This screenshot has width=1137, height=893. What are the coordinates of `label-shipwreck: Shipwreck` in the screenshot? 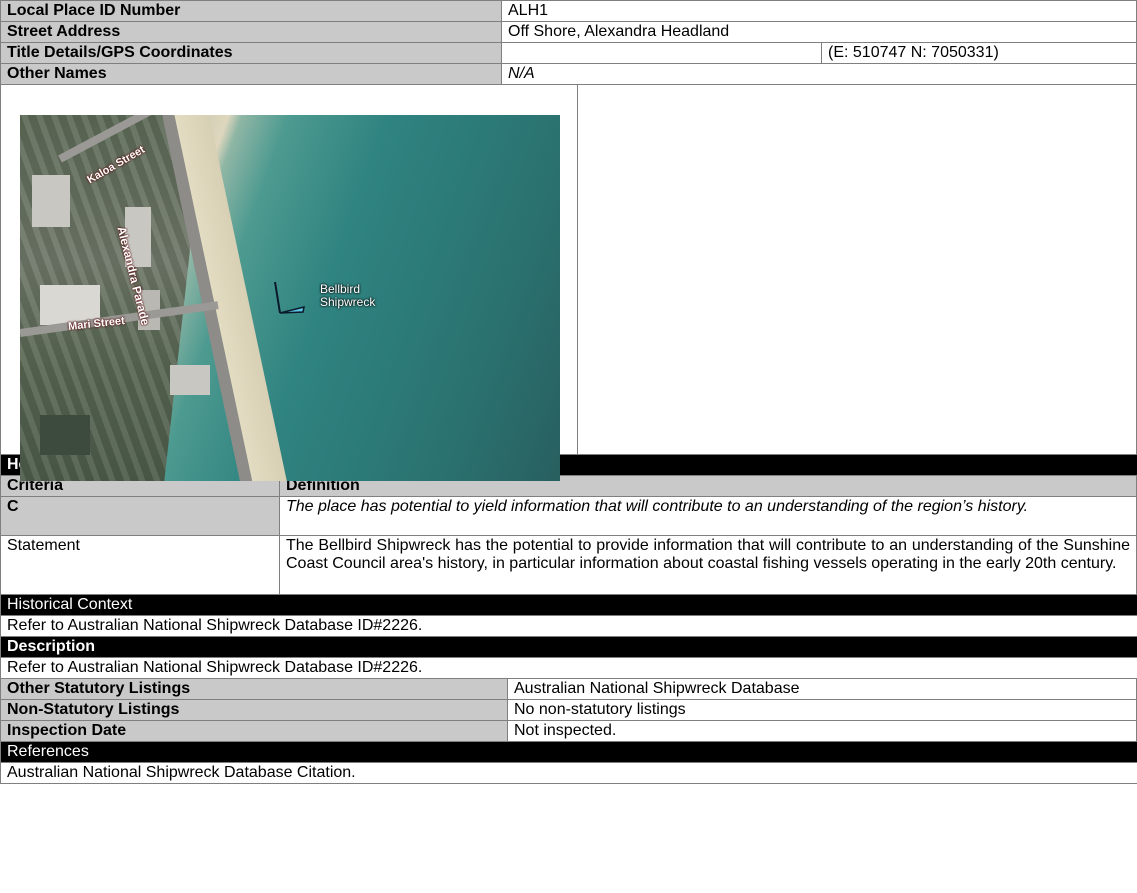 It's located at (348, 302).